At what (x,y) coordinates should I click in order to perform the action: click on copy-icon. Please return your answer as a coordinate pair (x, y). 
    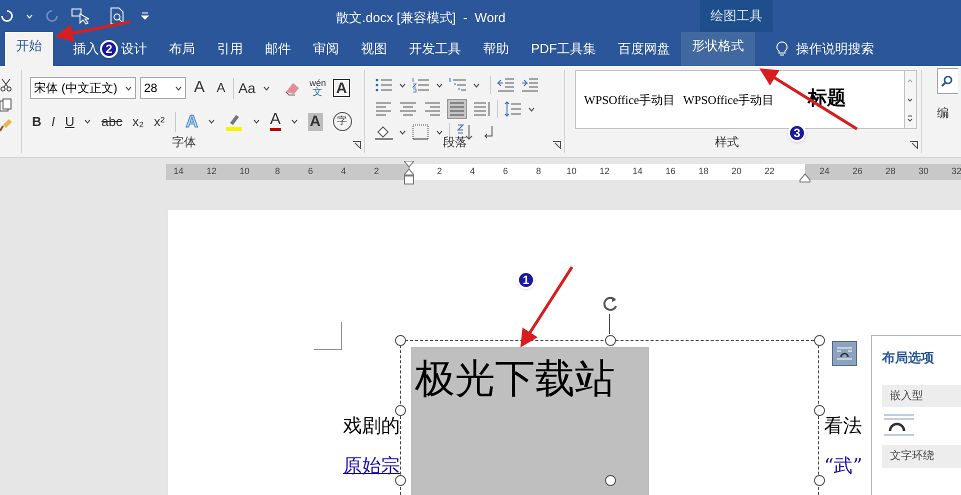
    Looking at the image, I should click on (6, 105).